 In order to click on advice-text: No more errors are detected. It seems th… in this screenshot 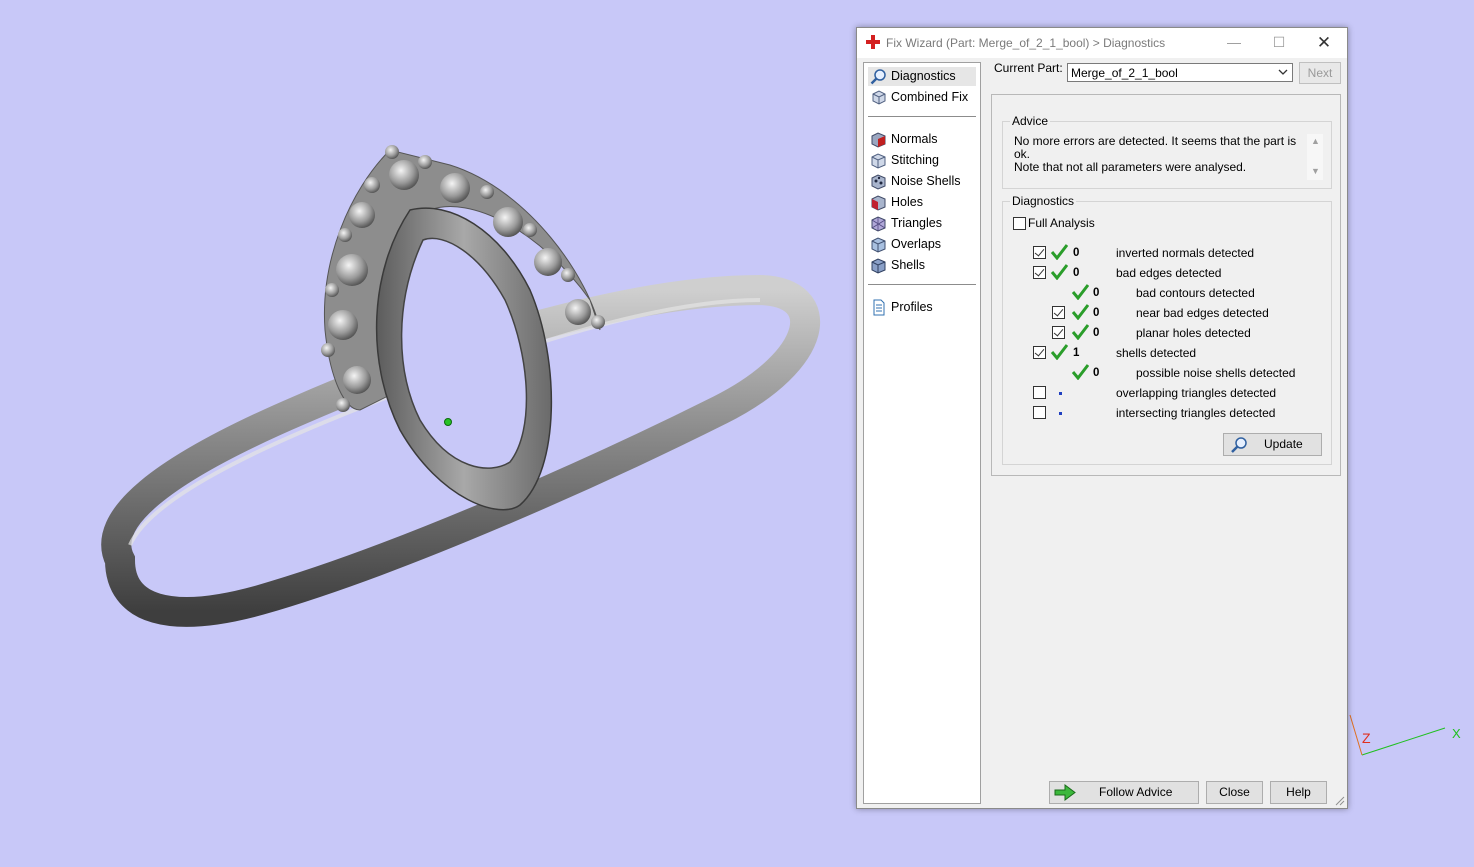, I will do `click(1159, 154)`.